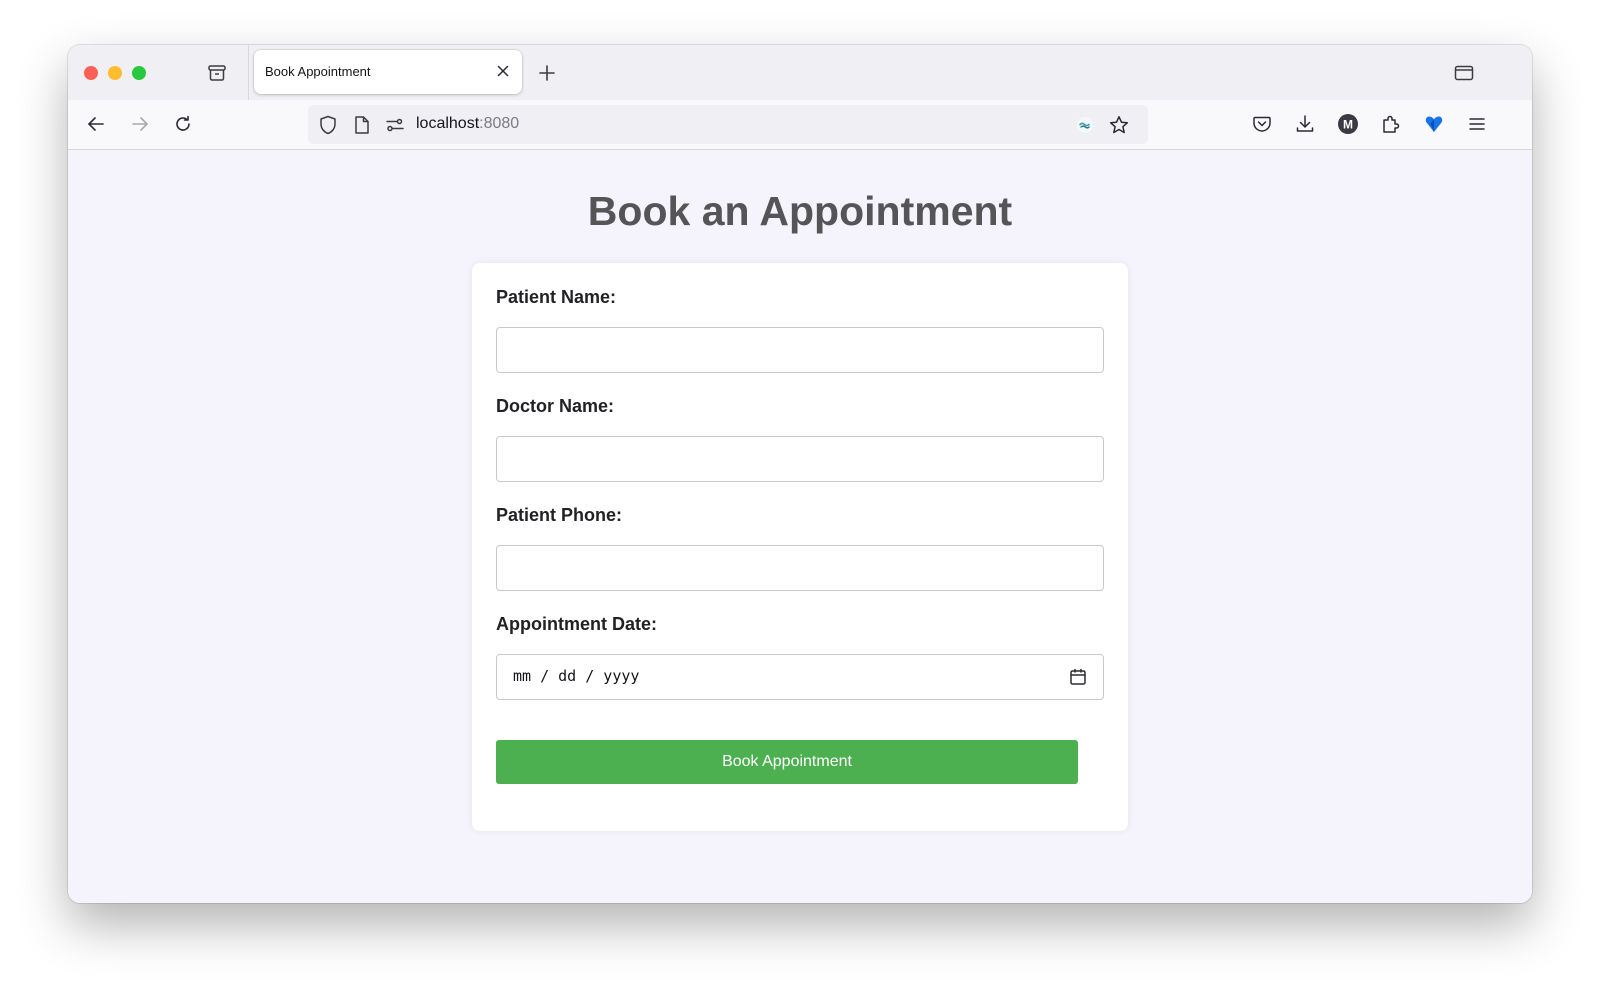  What do you see at coordinates (1085, 125) in the screenshot?
I see `extension-wave-icon` at bounding box center [1085, 125].